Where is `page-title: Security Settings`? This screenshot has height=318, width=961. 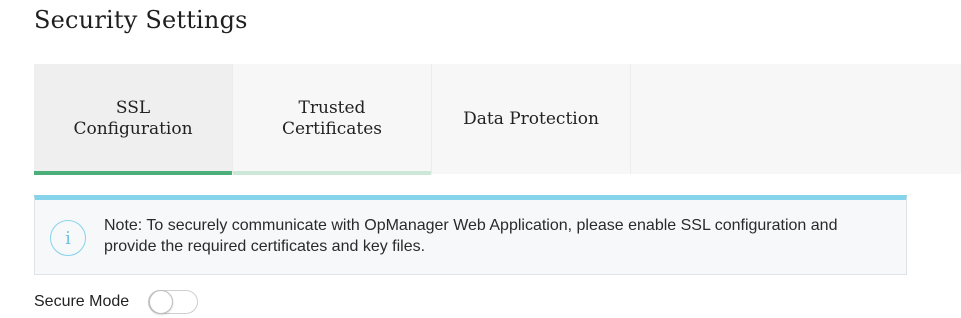 page-title: Security Settings is located at coordinates (141, 20).